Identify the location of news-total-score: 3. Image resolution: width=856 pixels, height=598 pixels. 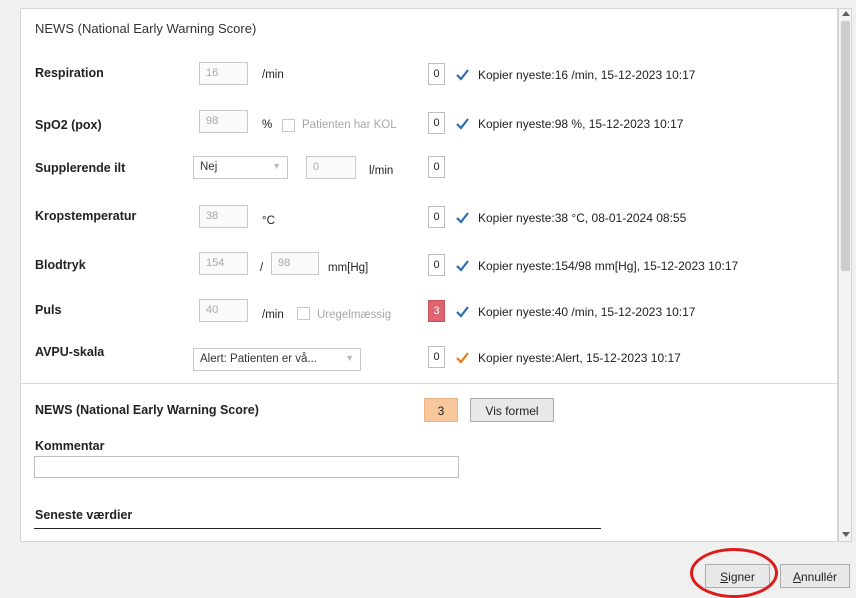
(441, 410).